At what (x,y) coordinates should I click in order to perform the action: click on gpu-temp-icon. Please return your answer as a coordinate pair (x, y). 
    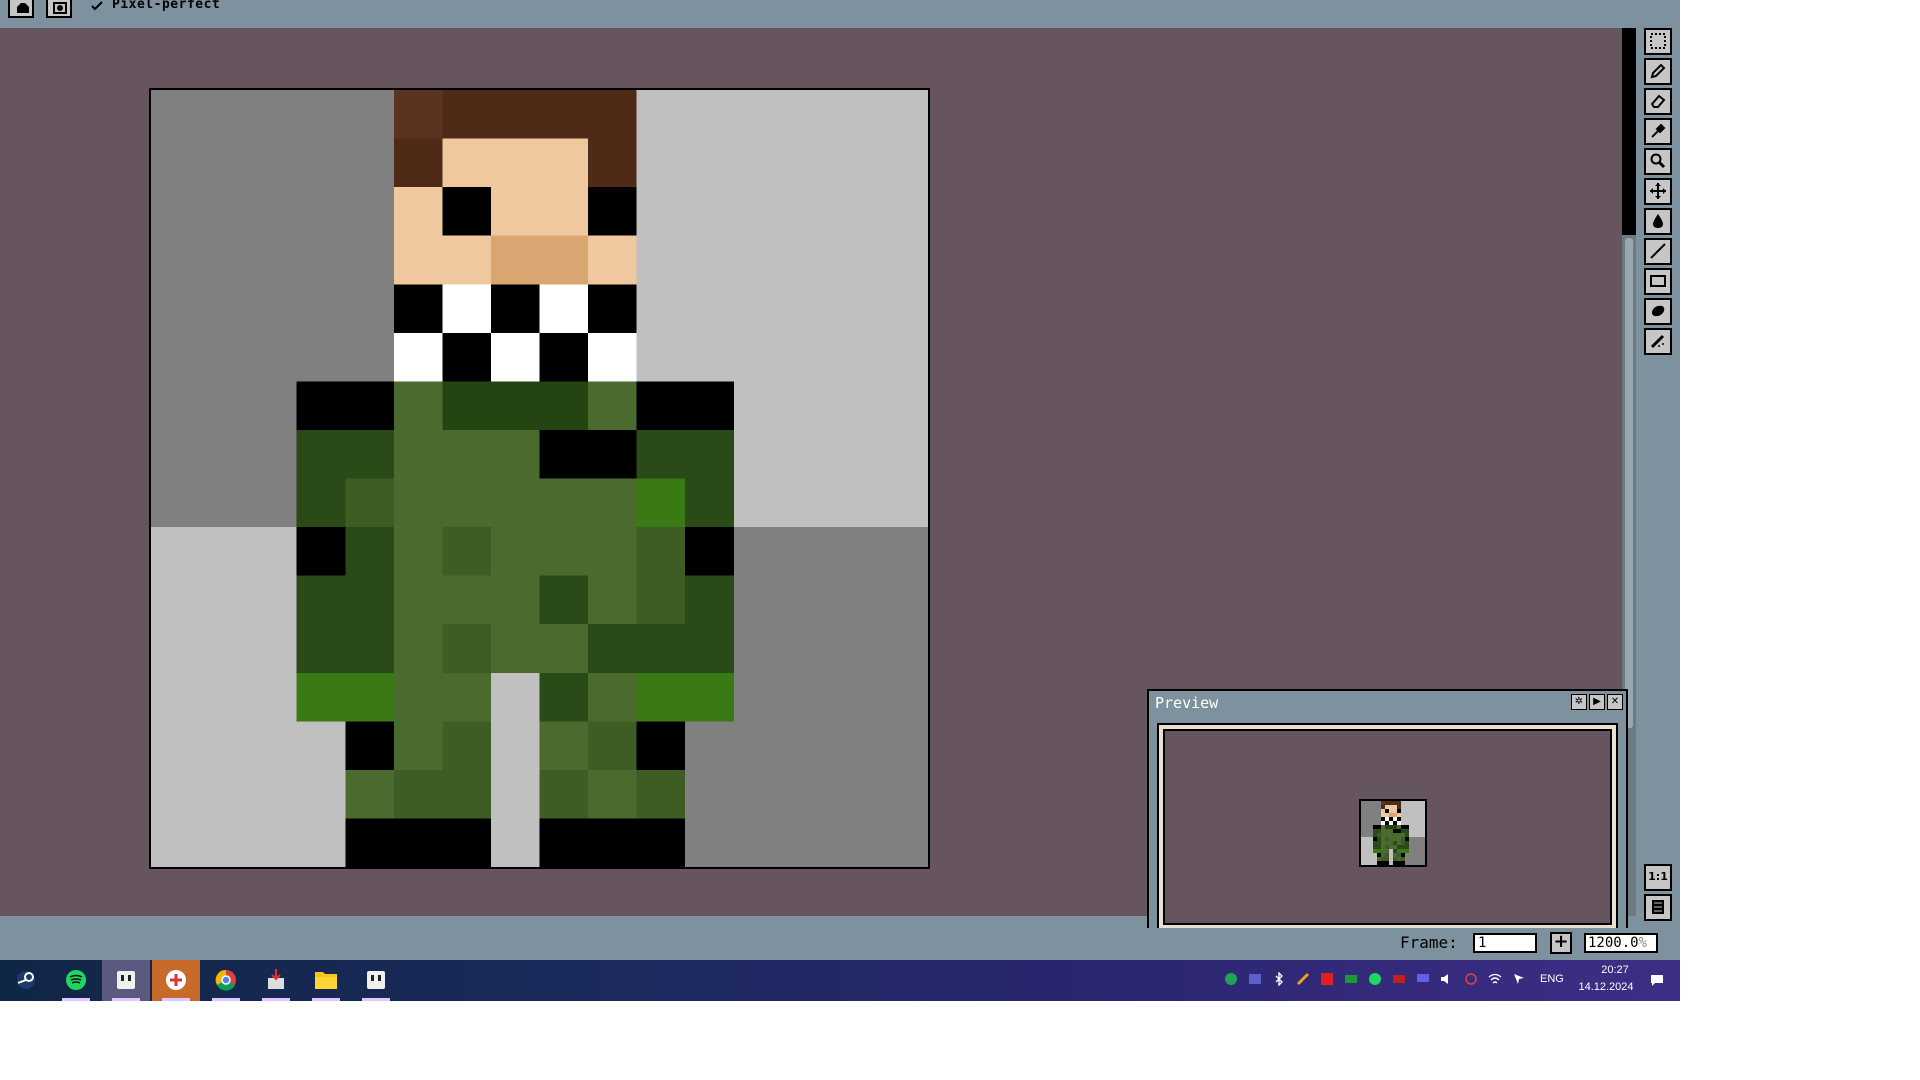
    Looking at the image, I should click on (1351, 979).